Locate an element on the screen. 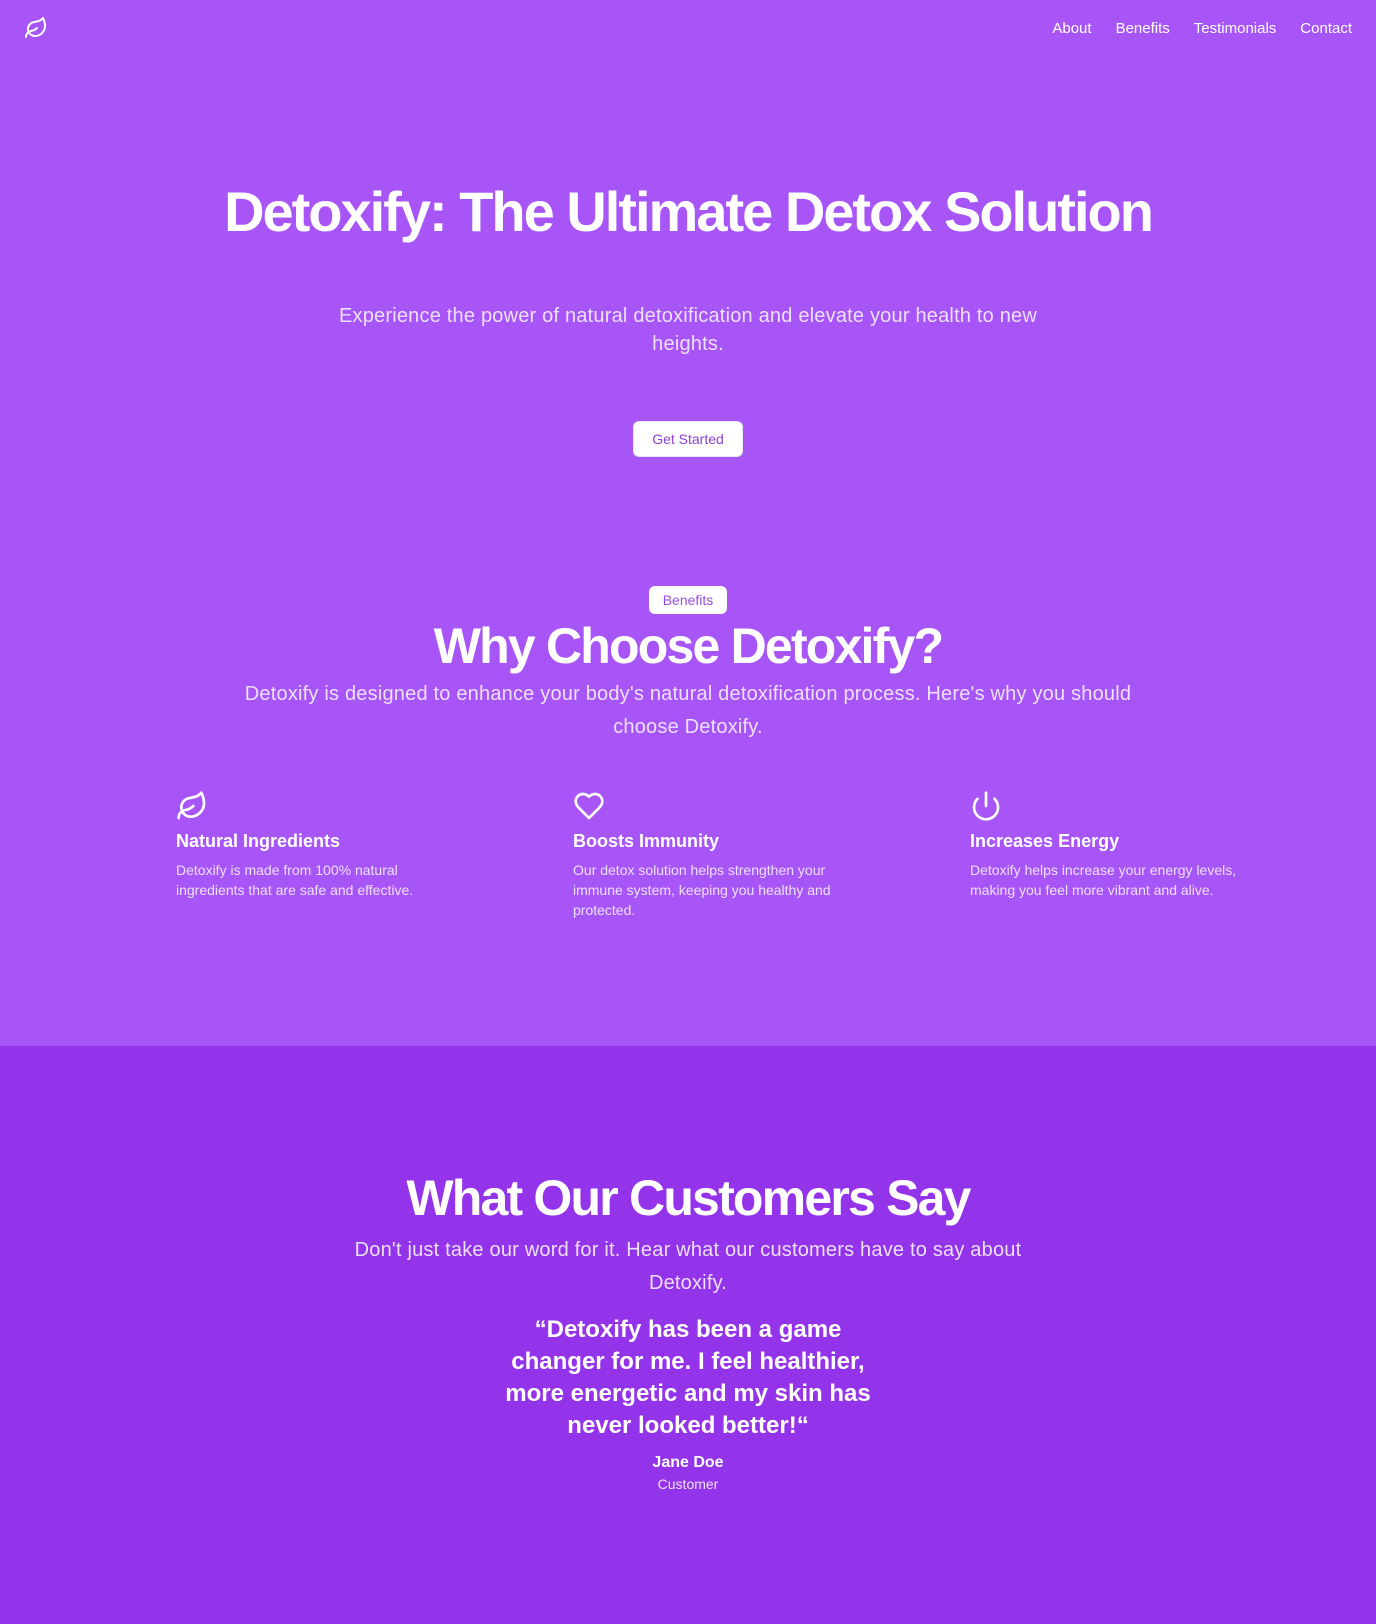 The height and width of the screenshot is (1624, 1376). main-nav: About Benefits Testimonials Contact is located at coordinates (1202, 28).